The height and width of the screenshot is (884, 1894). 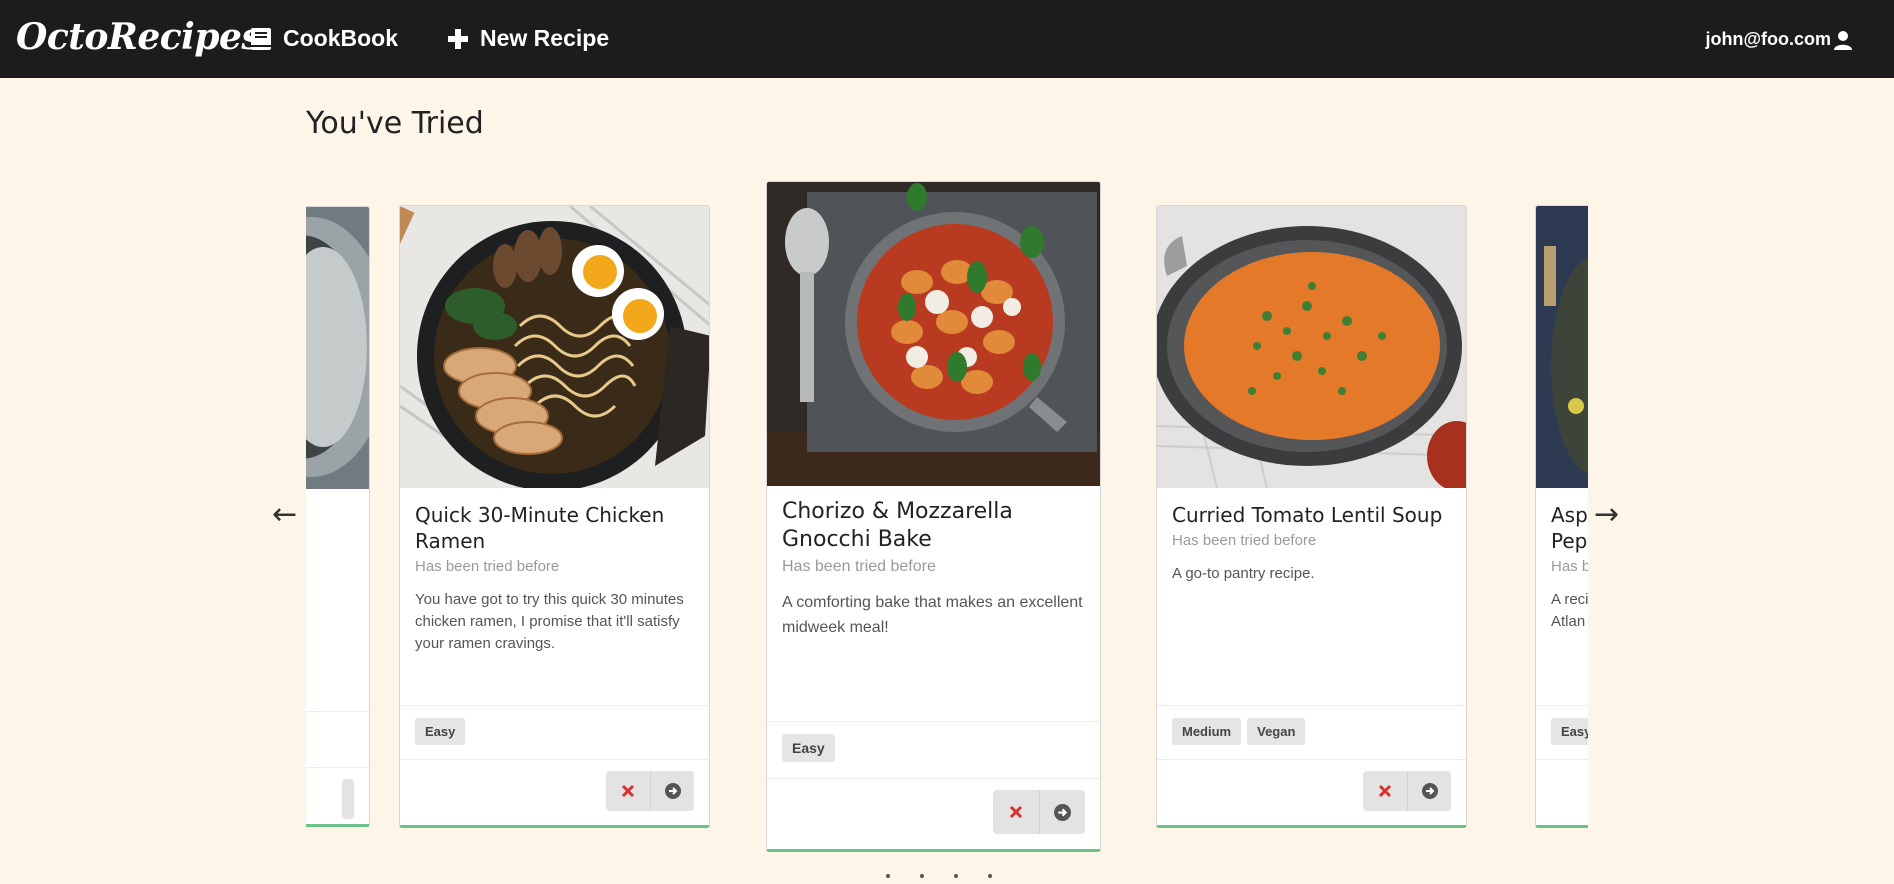 I want to click on recipe-title: Curried Tomato Lentil Soup, so click(x=1311, y=515).